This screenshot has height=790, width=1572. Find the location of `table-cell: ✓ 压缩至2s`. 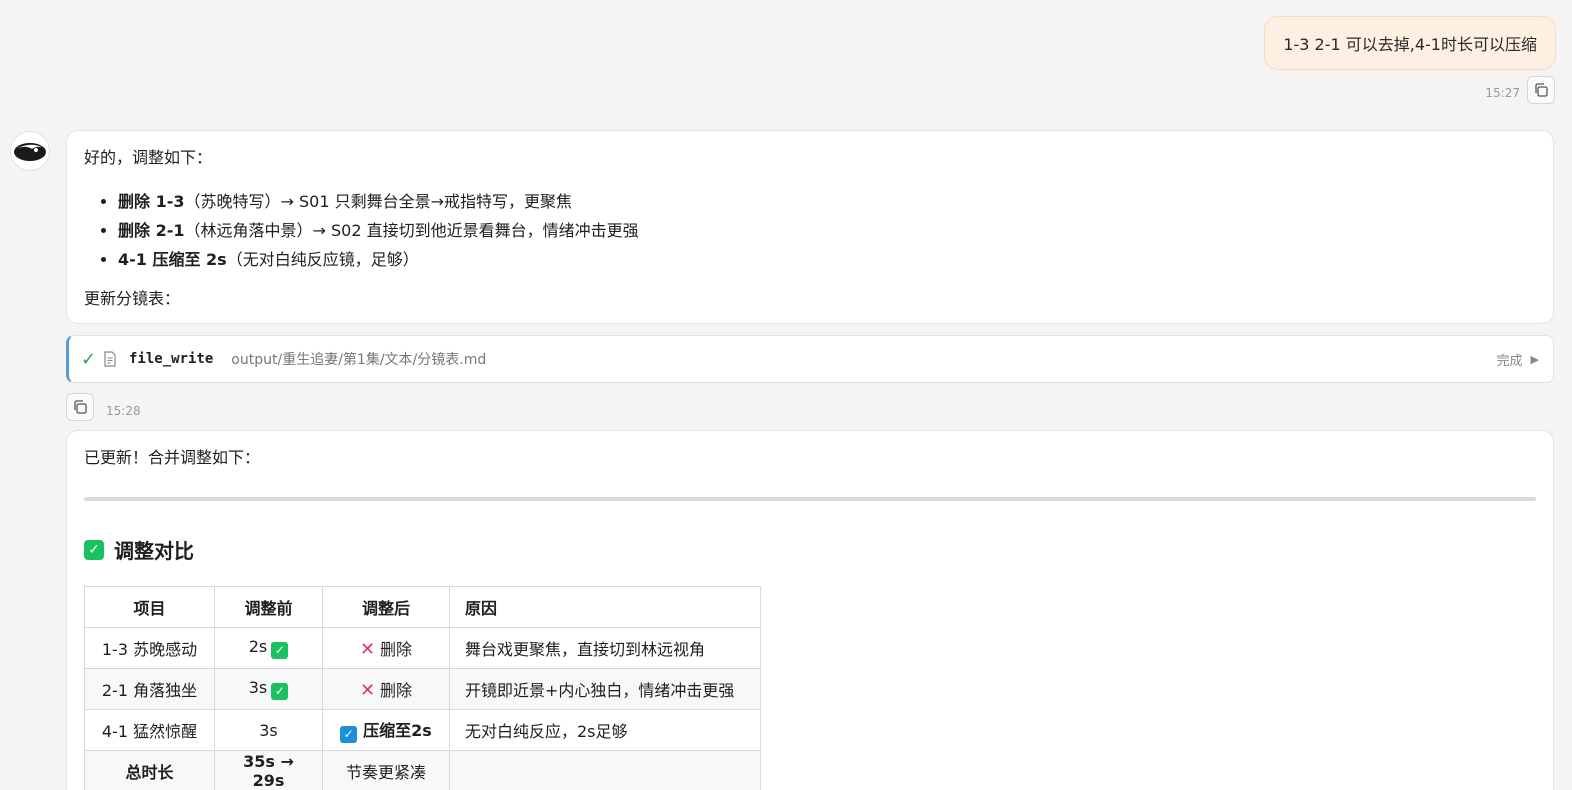

table-cell: ✓ 压缩至2s is located at coordinates (386, 730).